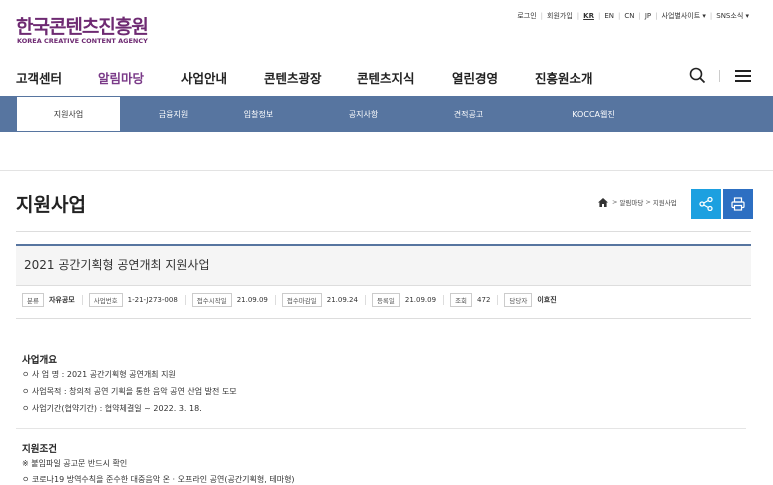 This screenshot has height=485, width=773. What do you see at coordinates (743, 76) in the screenshot?
I see `menu-icon` at bounding box center [743, 76].